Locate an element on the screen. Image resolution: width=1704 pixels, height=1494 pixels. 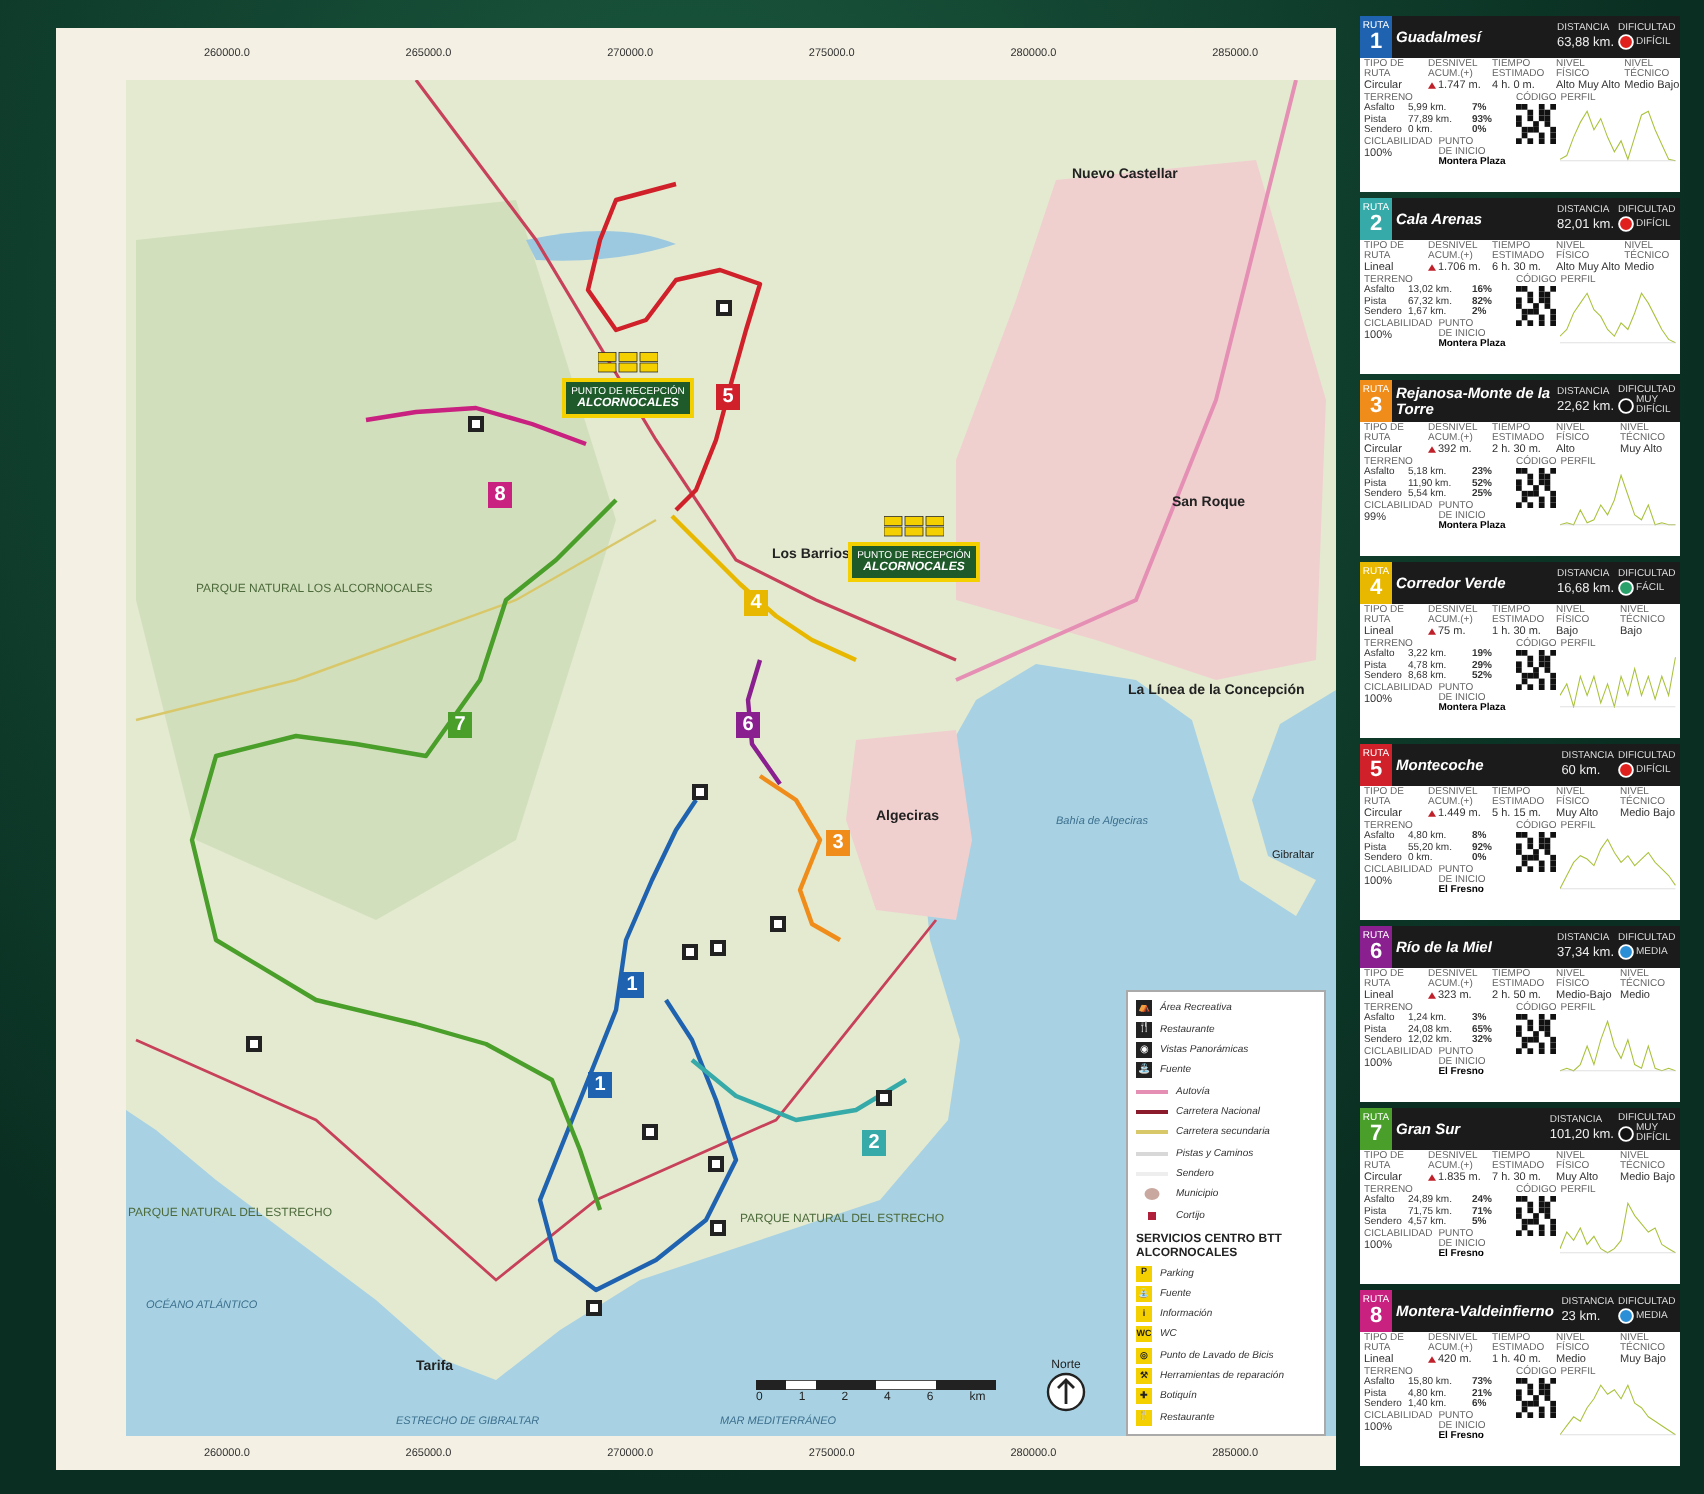
route-number-badge: 7 is located at coordinates (460, 725).